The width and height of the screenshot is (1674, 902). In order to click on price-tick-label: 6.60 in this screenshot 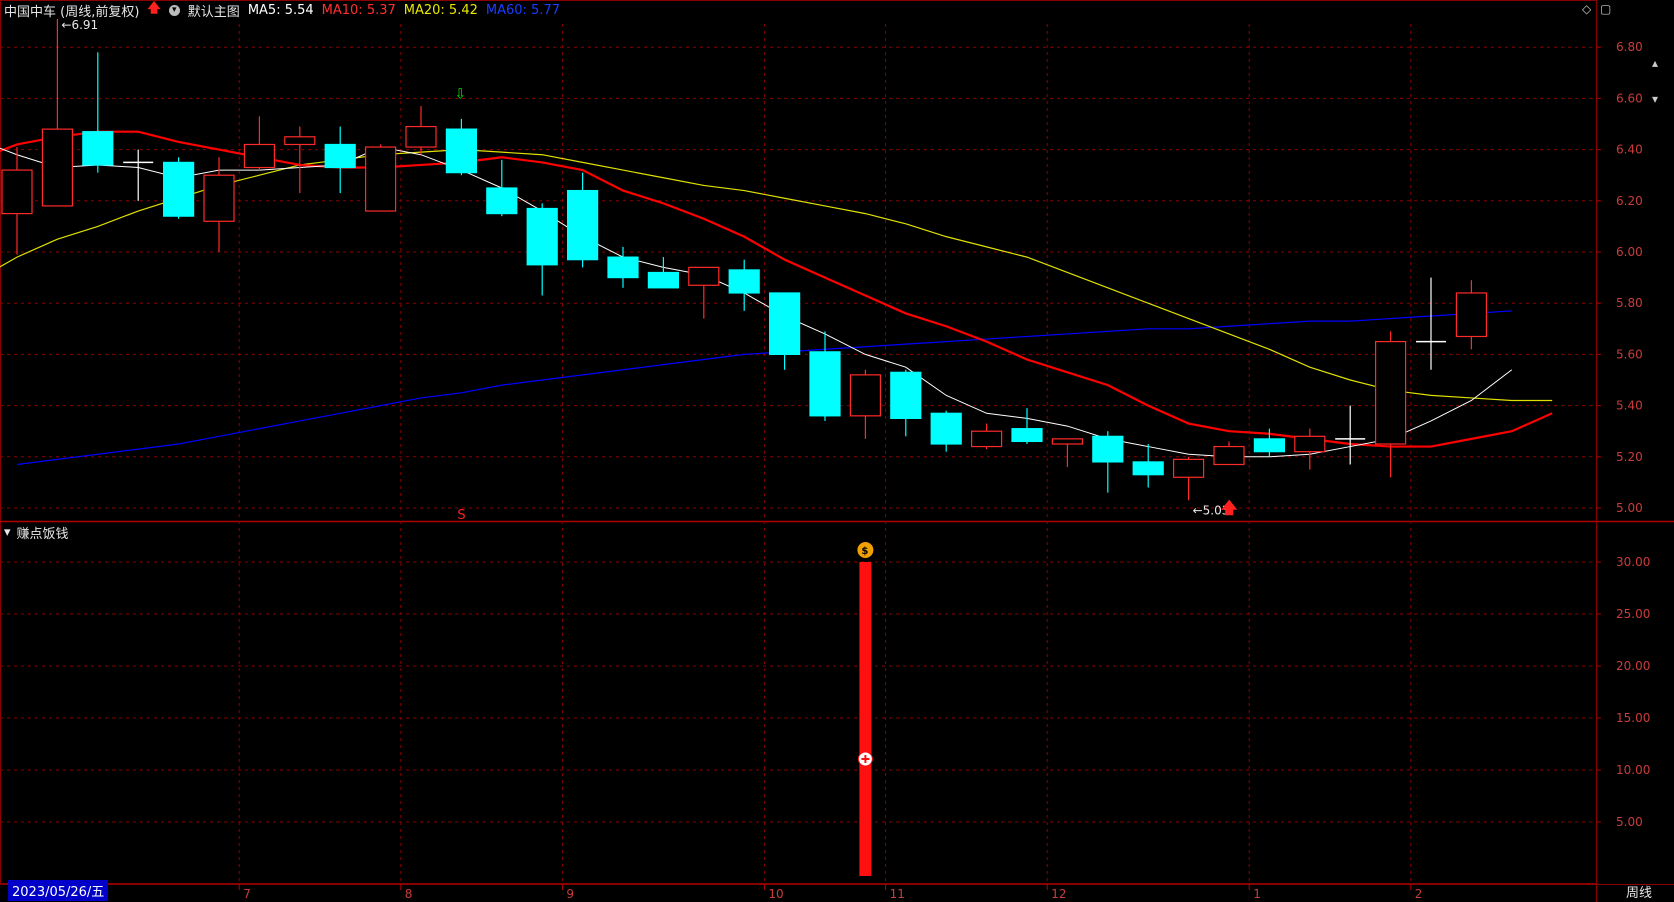, I will do `click(1629, 98)`.